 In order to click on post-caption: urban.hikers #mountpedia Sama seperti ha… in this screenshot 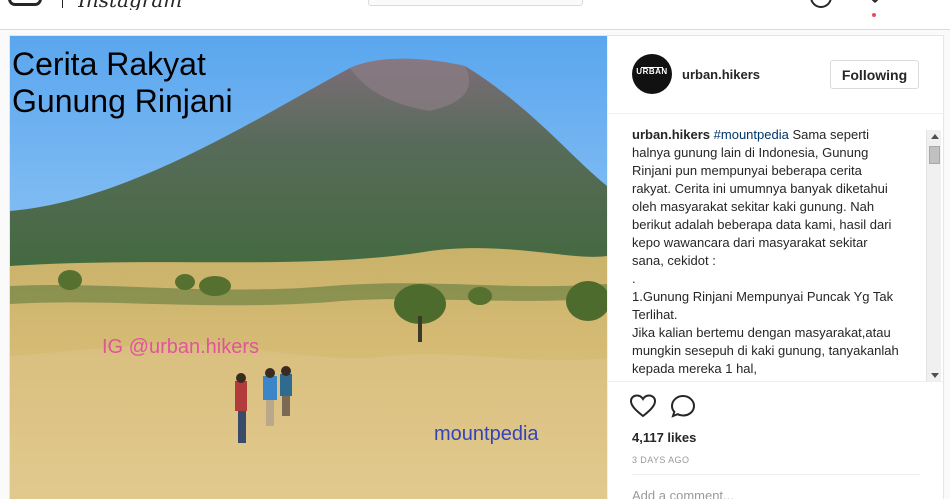, I will do `click(767, 253)`.